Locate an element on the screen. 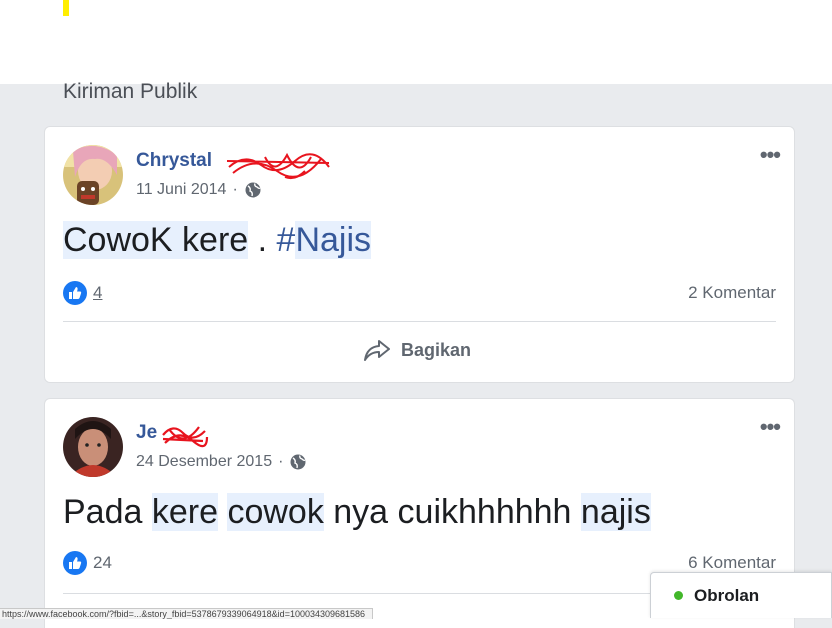 The height and width of the screenshot is (628, 832). reactions: 4 is located at coordinates (82, 293).